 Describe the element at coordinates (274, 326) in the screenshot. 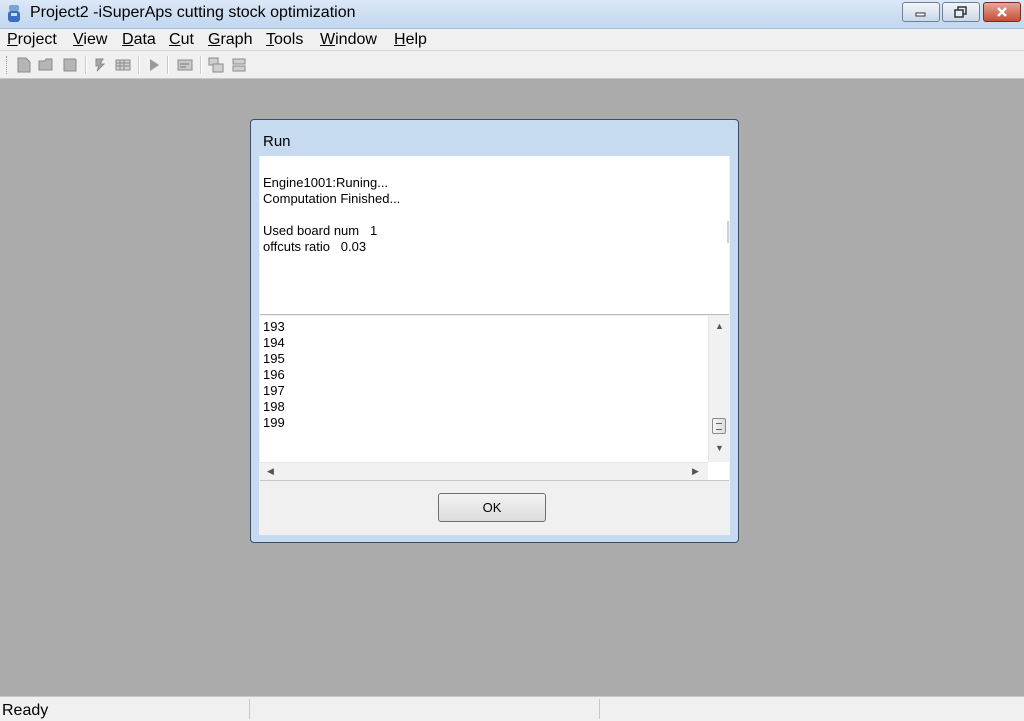

I see `list-item: 193` at that location.